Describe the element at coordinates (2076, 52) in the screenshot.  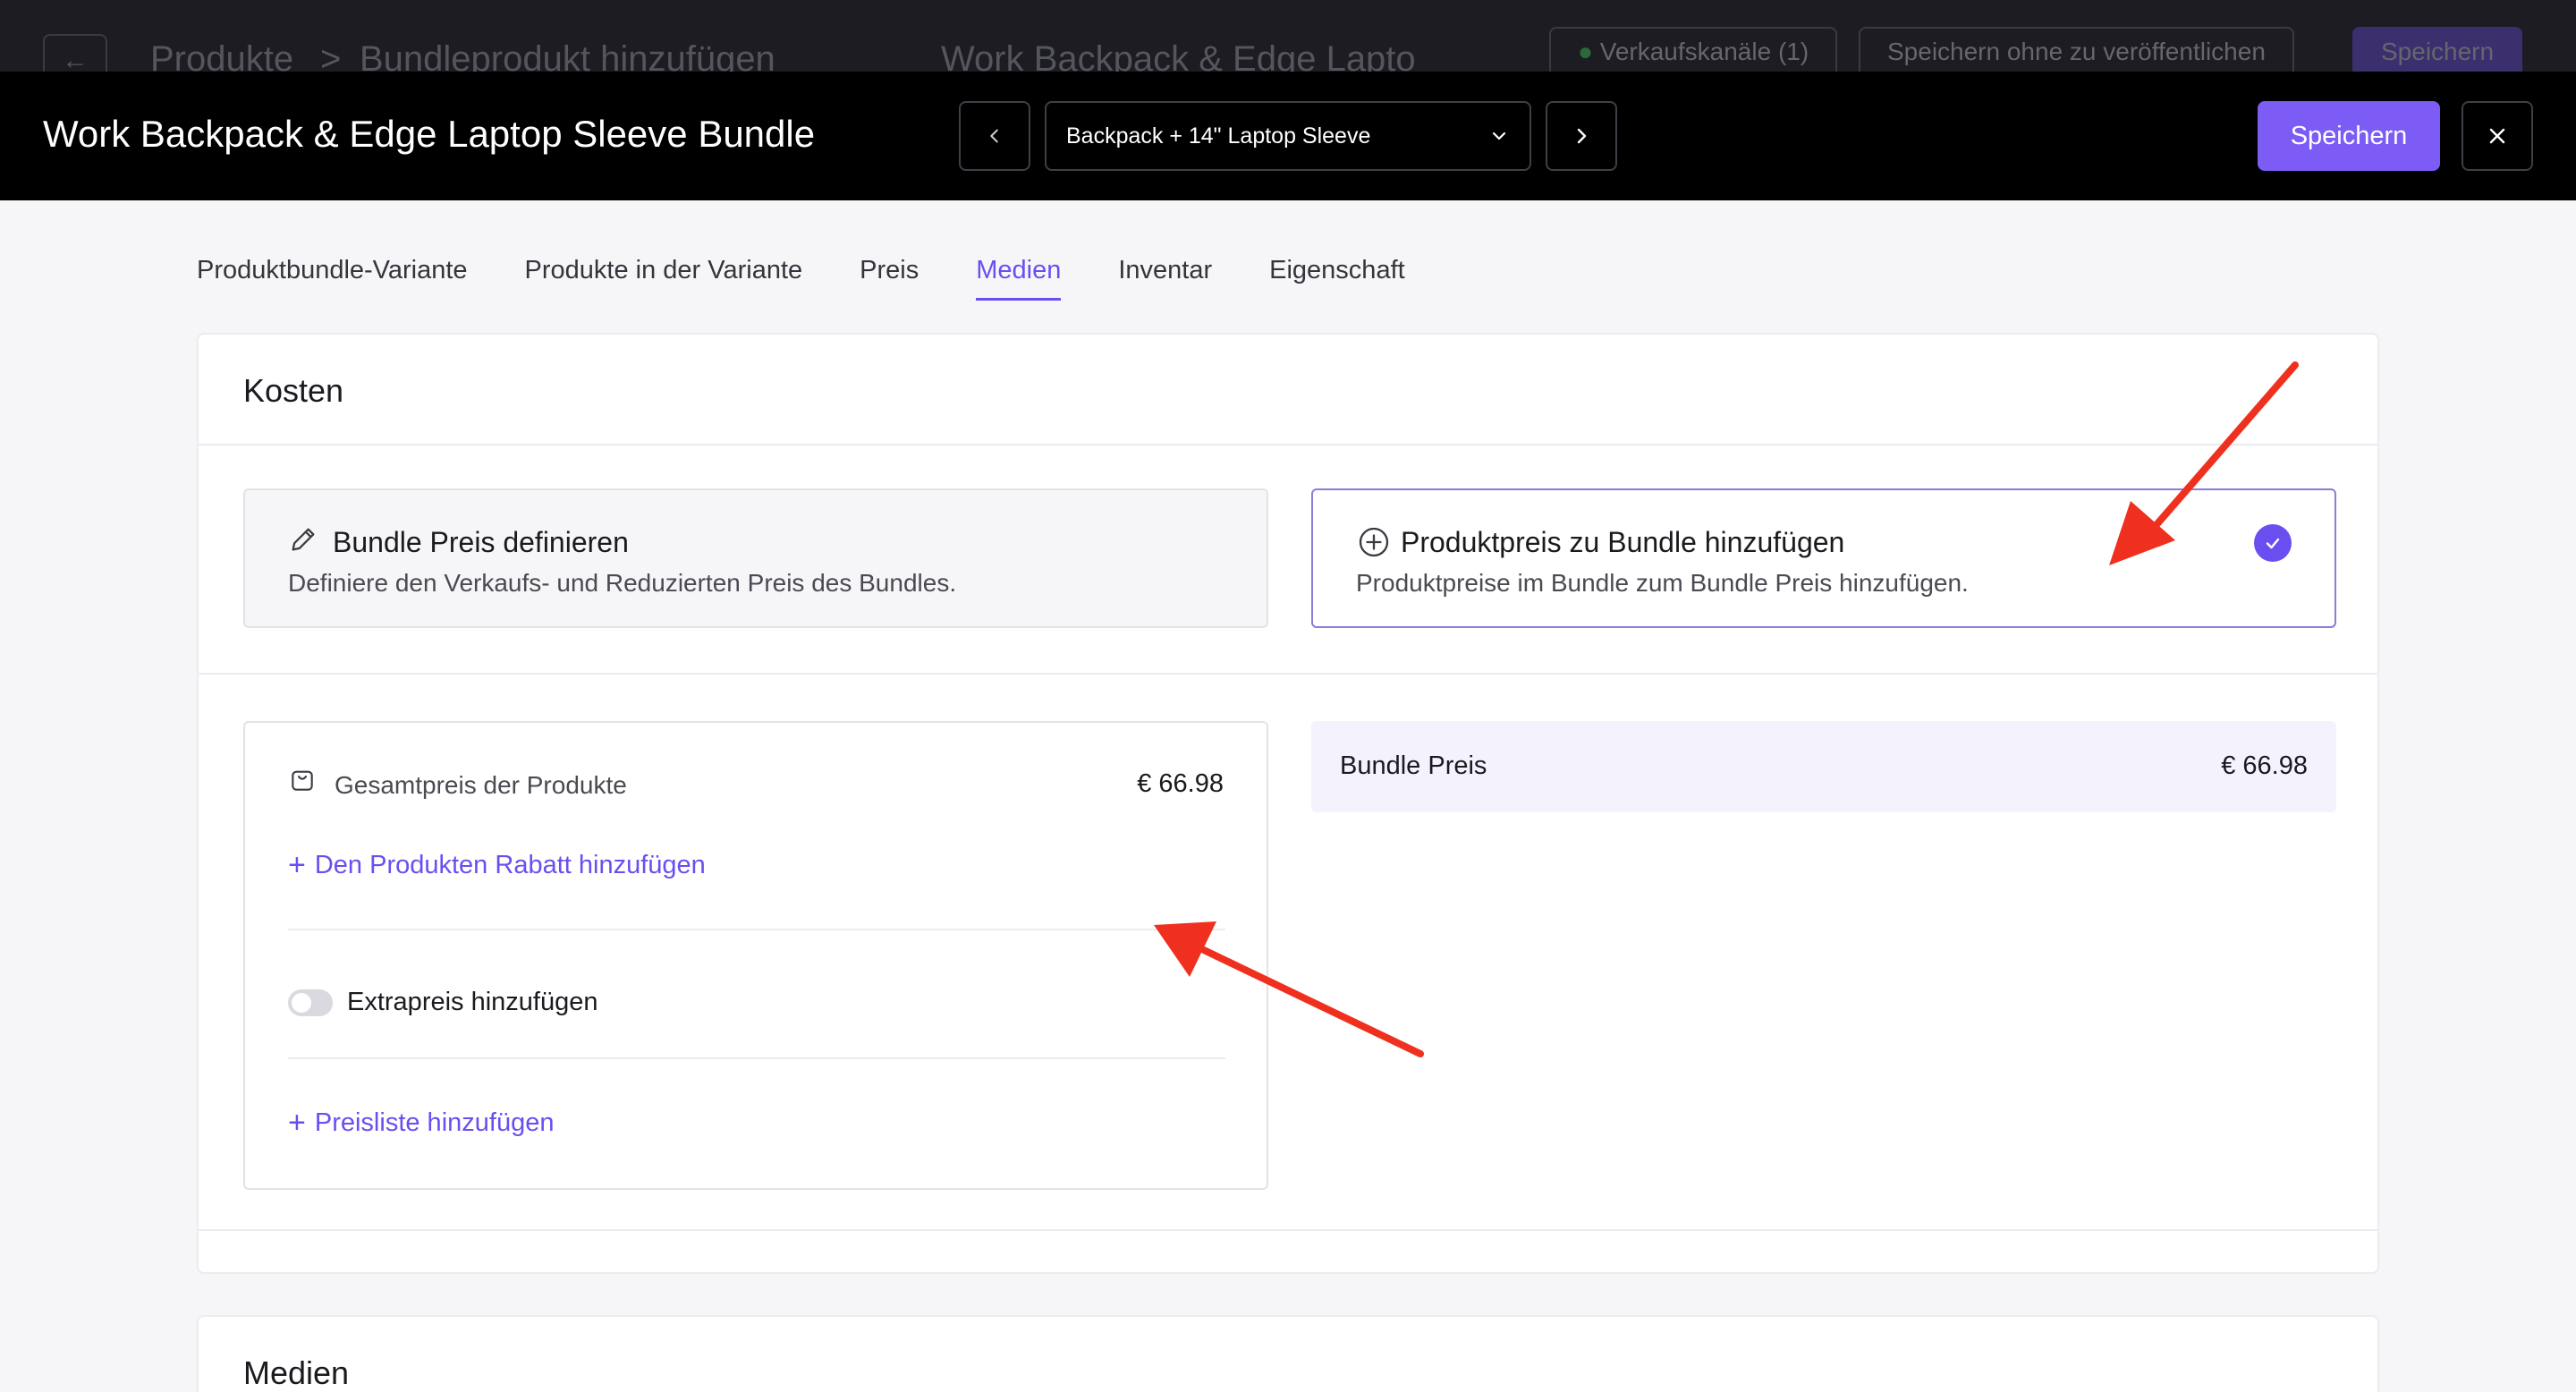
I see `save-without-publishing-button: Speichern ohne zu veröffentlichen` at that location.